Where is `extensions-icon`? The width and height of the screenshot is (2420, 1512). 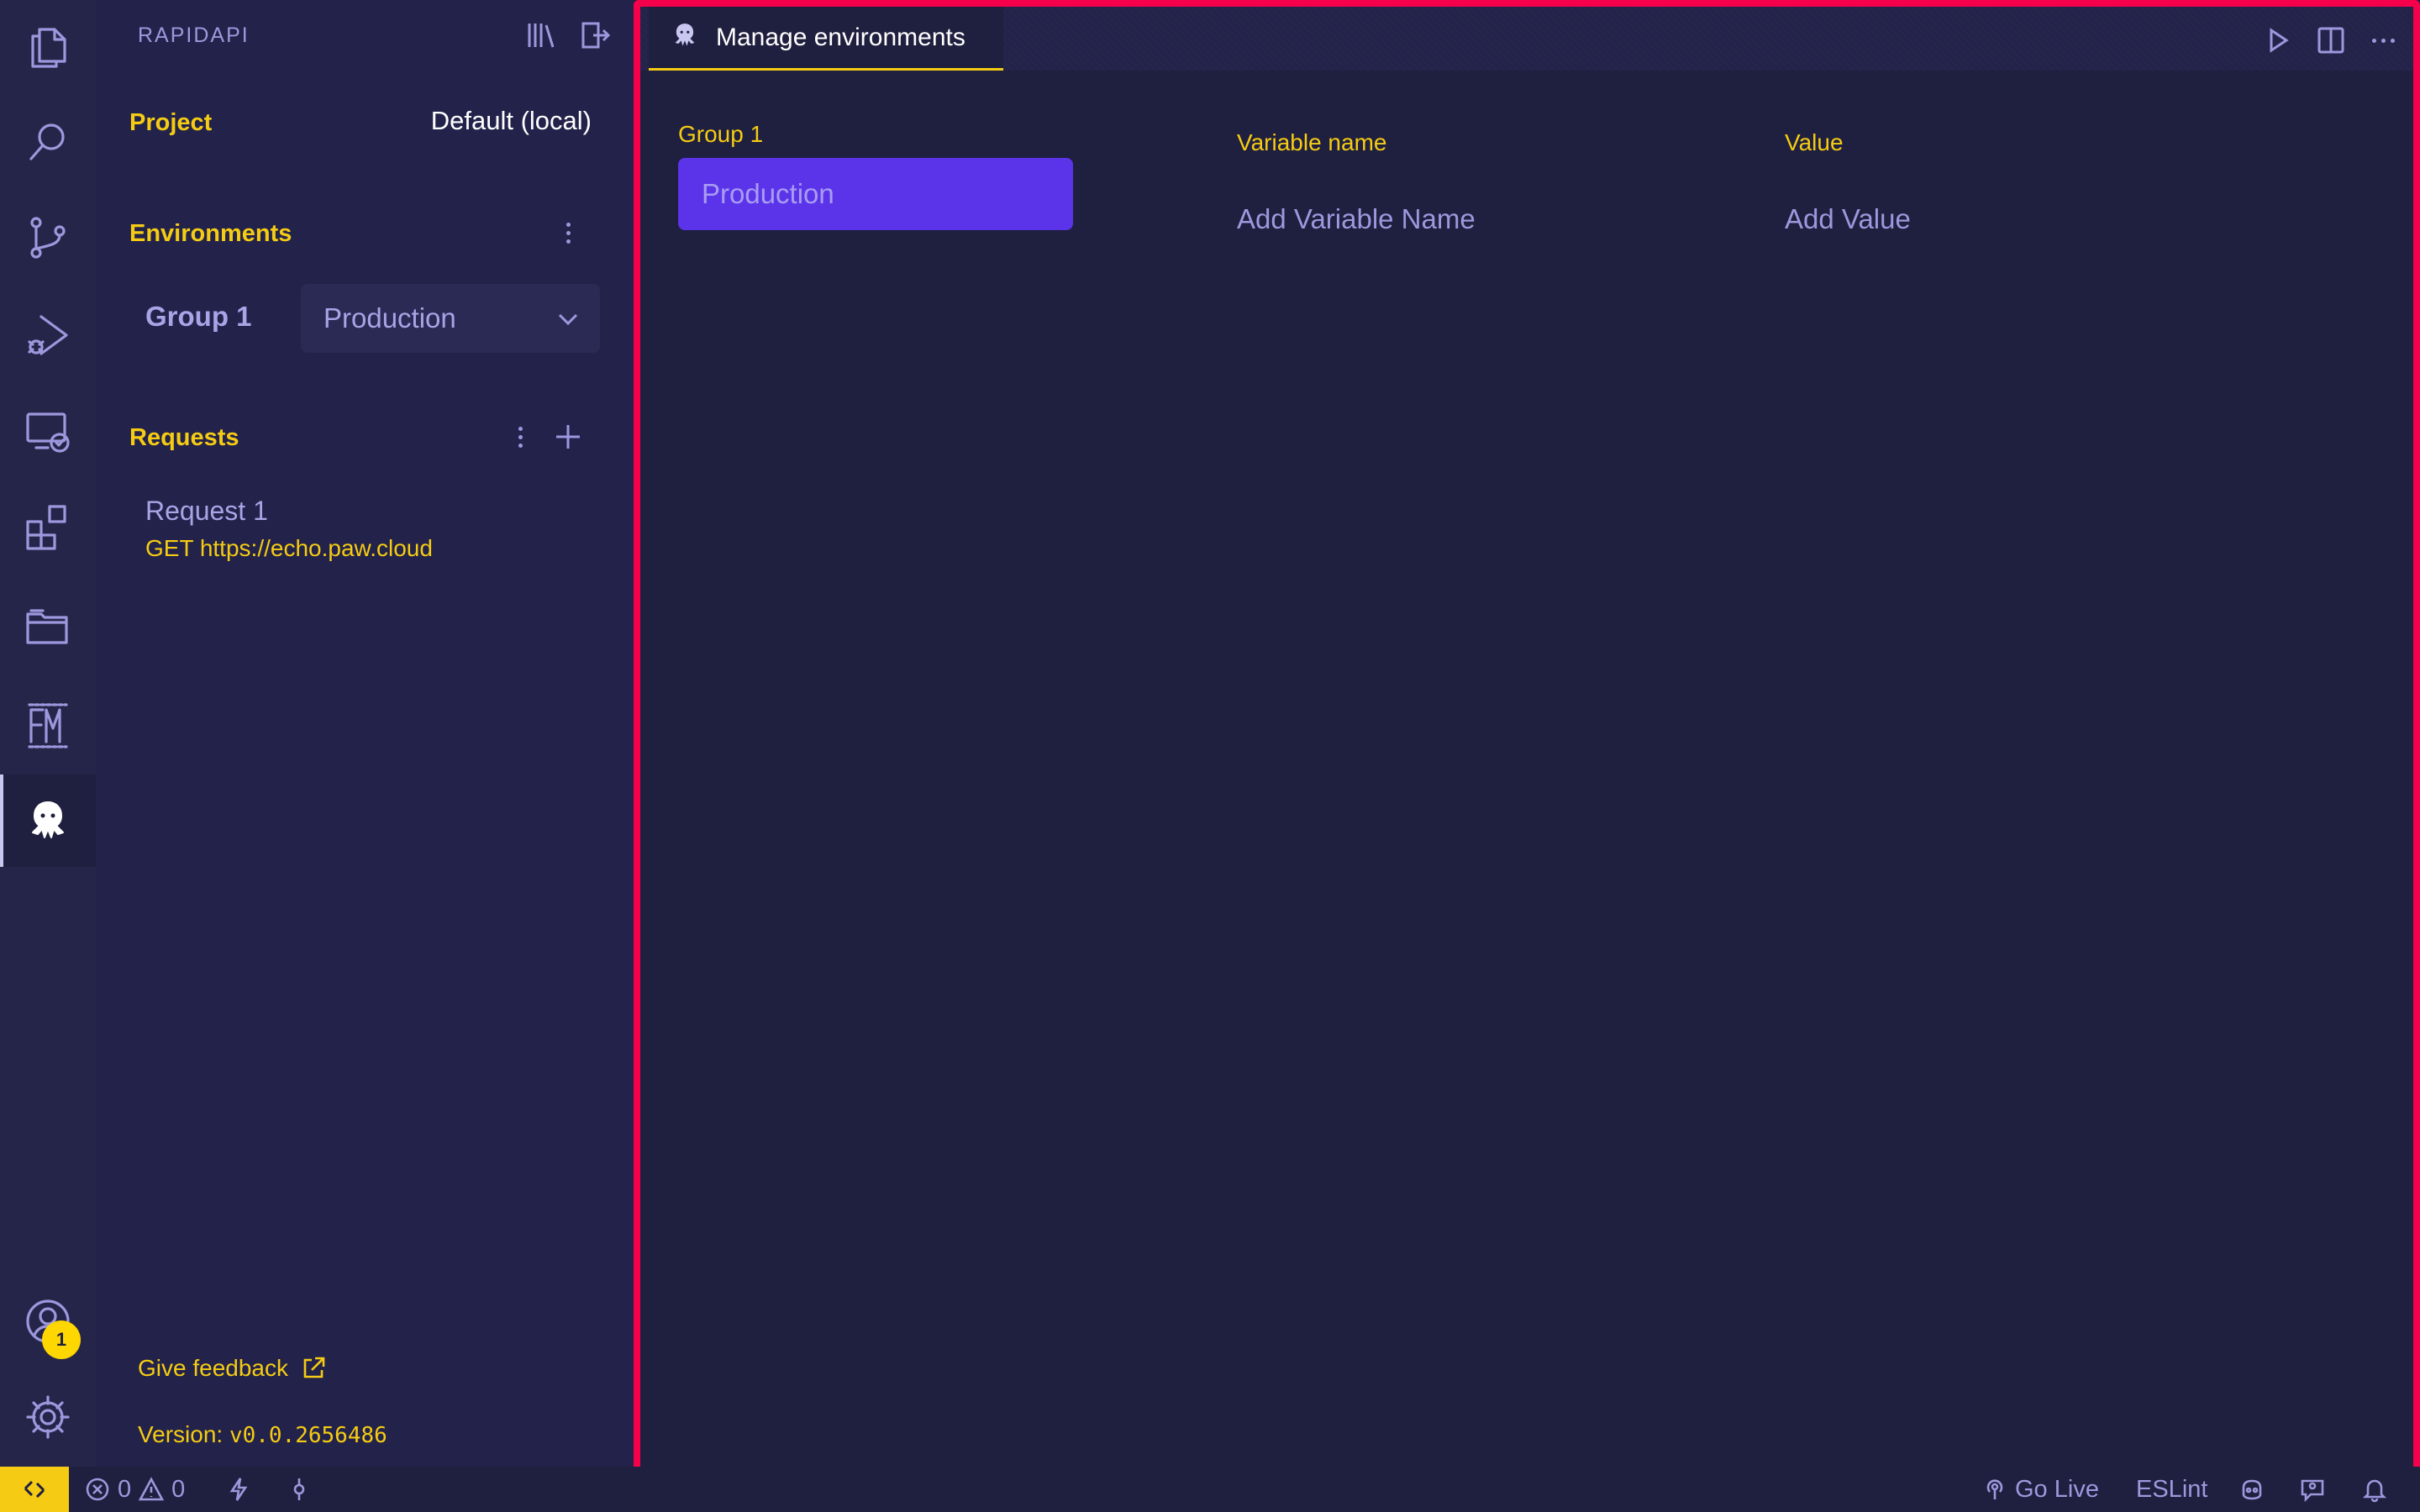 extensions-icon is located at coordinates (48, 526).